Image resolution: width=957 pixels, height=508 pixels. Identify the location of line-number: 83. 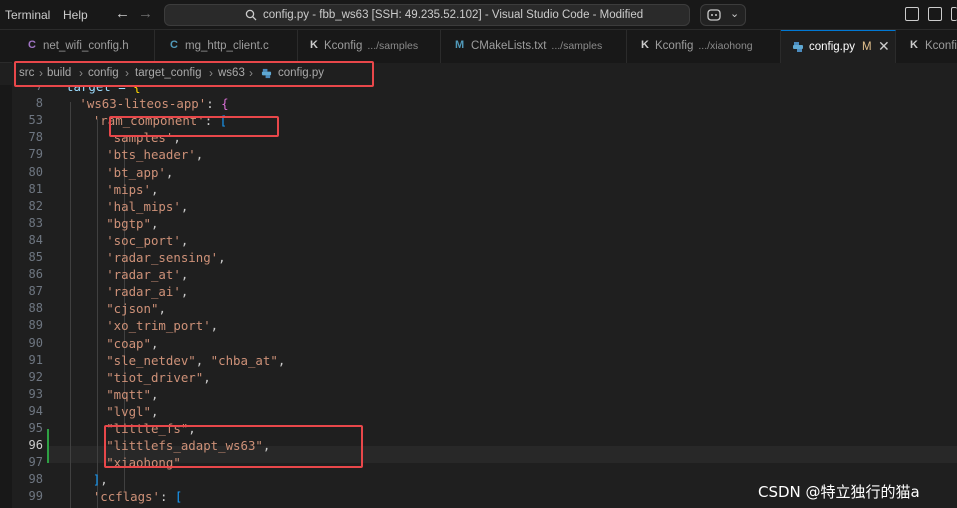
(35, 222).